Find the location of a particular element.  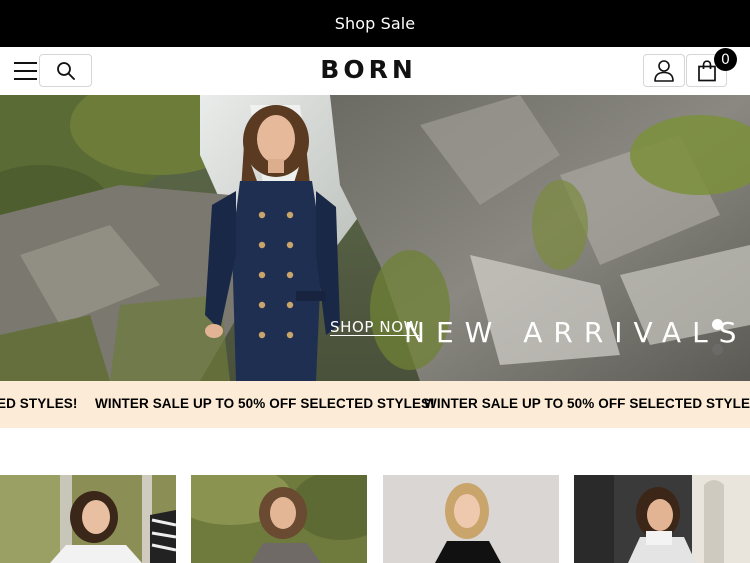

search-icon is located at coordinates (65, 70).